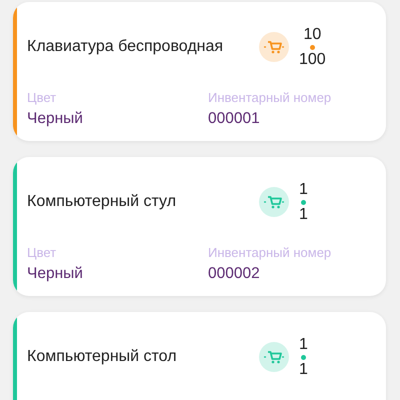  I want to click on item-name: Клавиатура беспроводная, so click(125, 47).